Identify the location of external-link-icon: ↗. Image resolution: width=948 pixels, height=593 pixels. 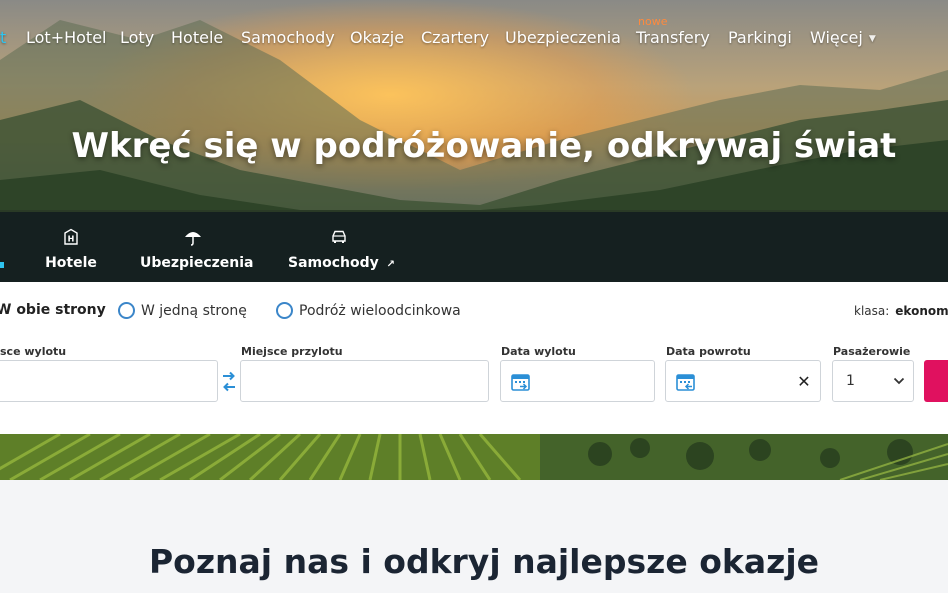
(391, 264).